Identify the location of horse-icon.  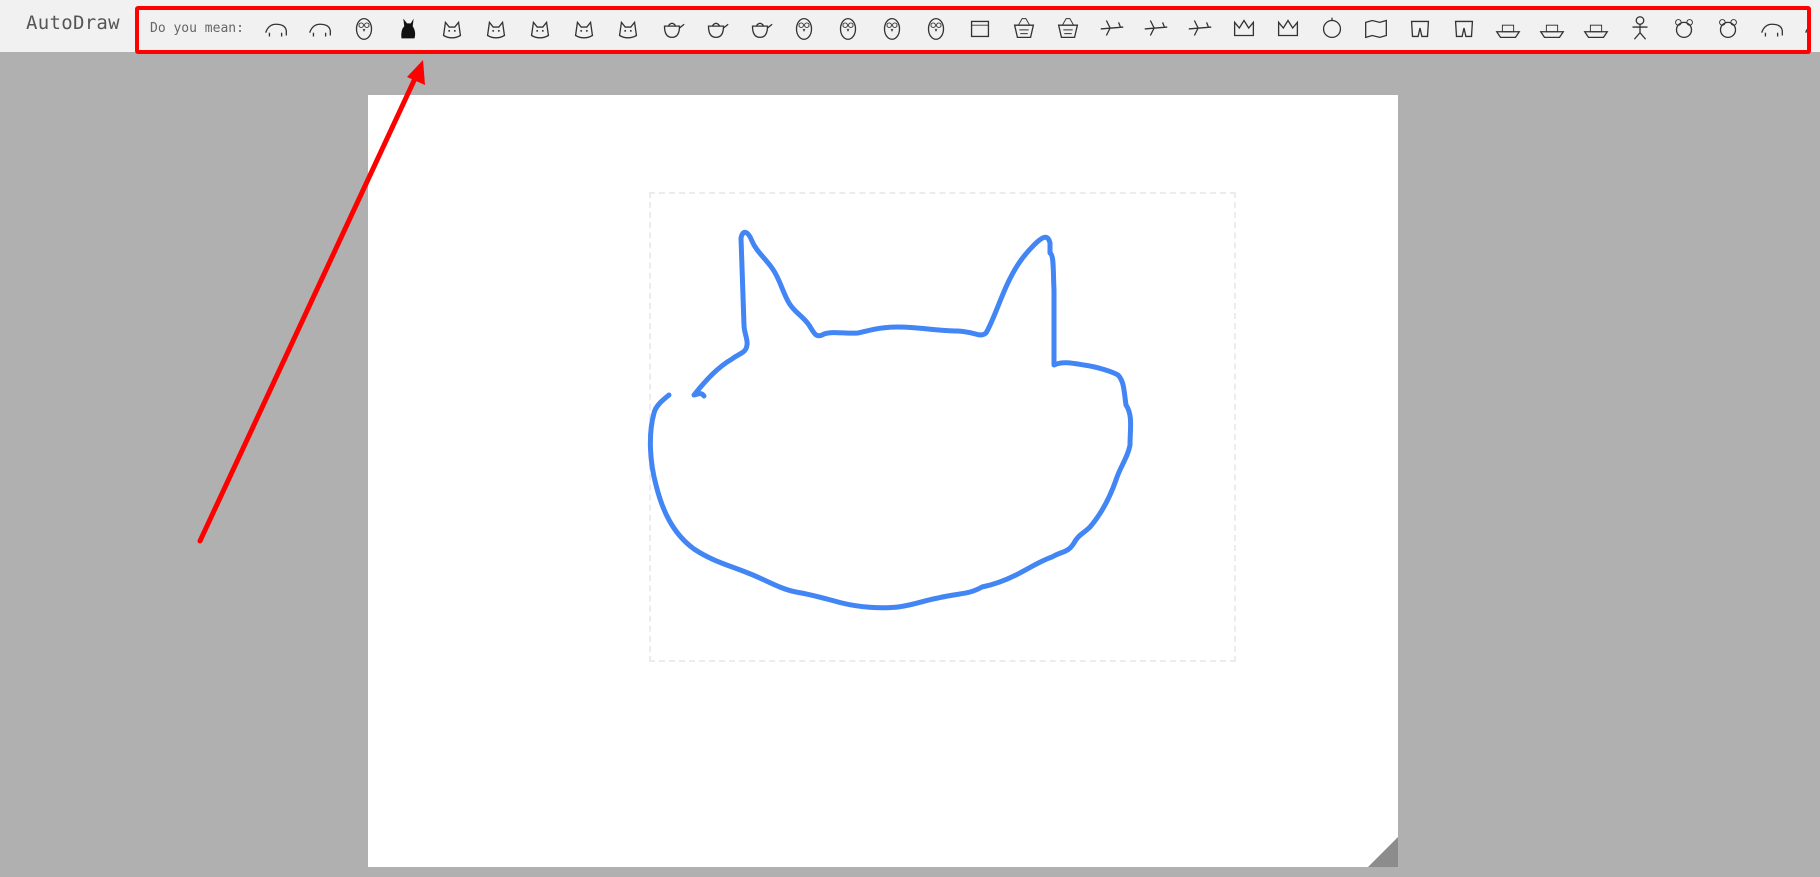
(320, 28).